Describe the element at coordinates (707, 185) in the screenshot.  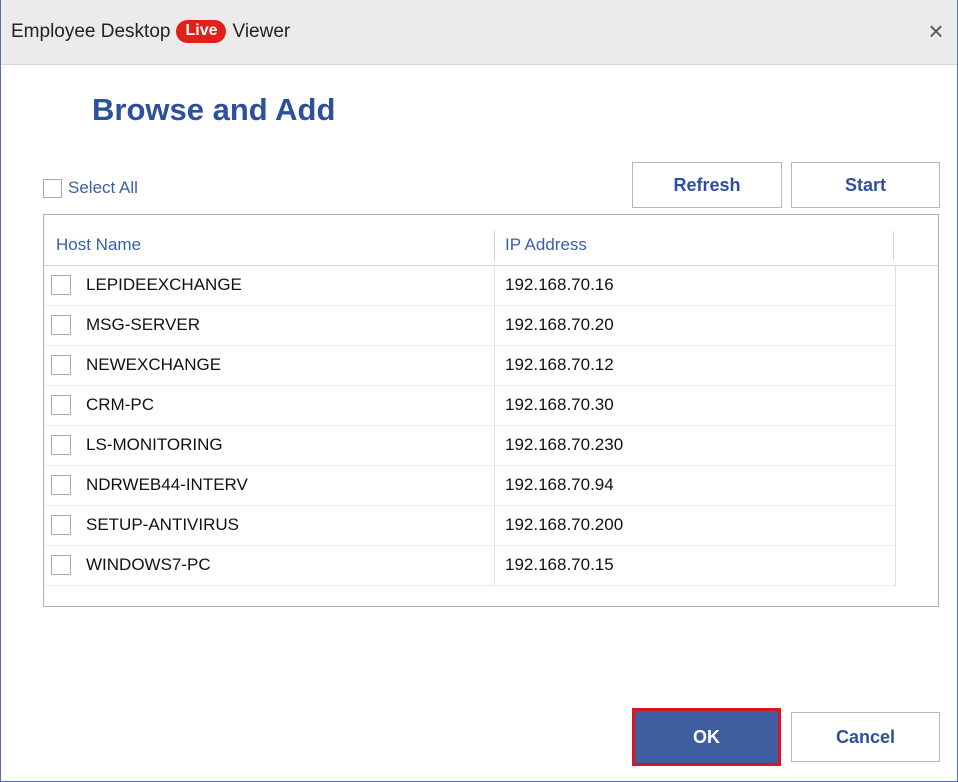
I see `refresh-button: Refresh` at that location.